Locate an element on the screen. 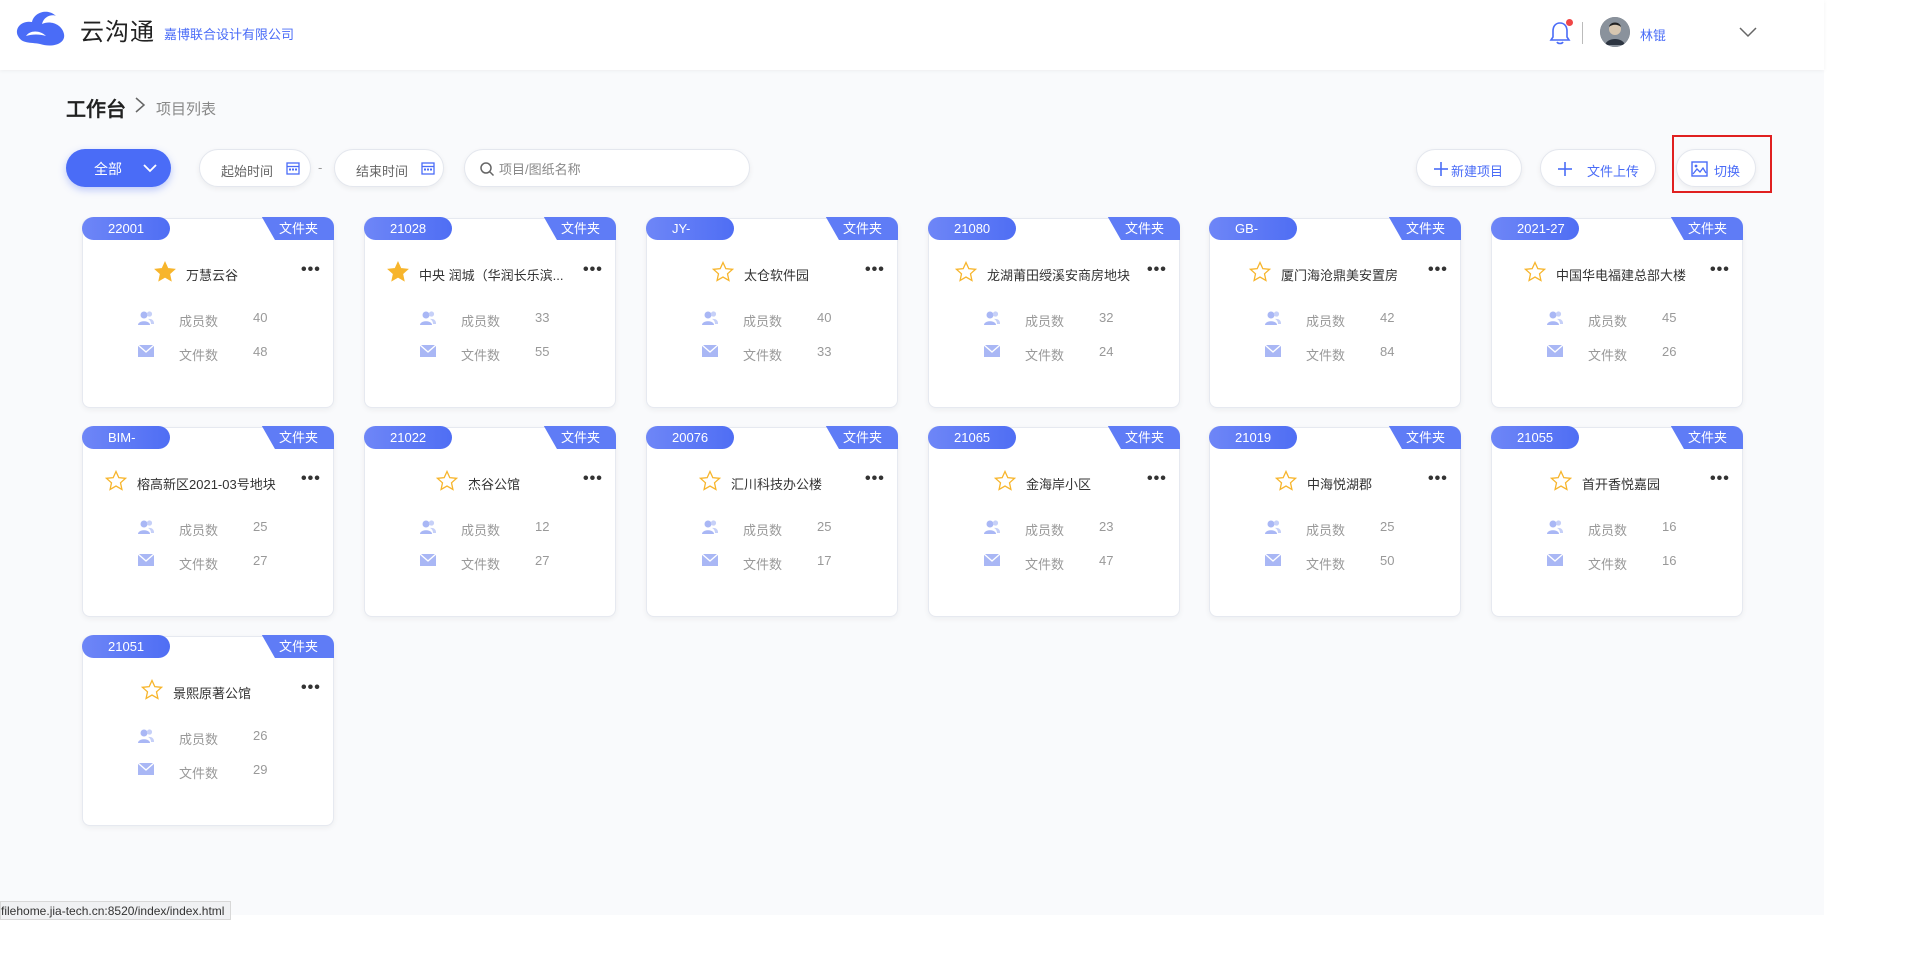  cloud-swirl-logo is located at coordinates (41, 27).